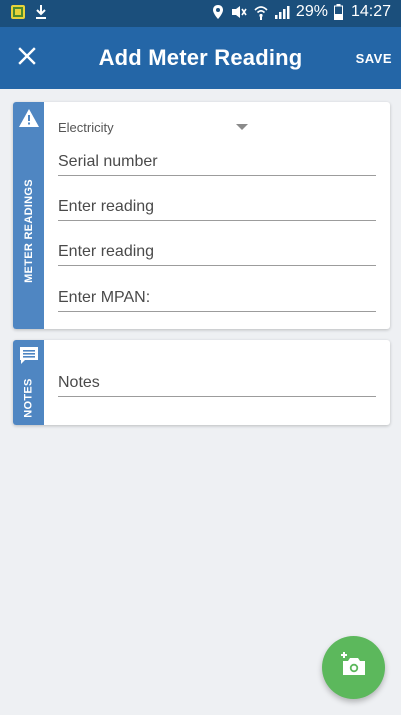 This screenshot has width=401, height=715. What do you see at coordinates (28, 230) in the screenshot?
I see `meter-readings-label: METER READINGS` at bounding box center [28, 230].